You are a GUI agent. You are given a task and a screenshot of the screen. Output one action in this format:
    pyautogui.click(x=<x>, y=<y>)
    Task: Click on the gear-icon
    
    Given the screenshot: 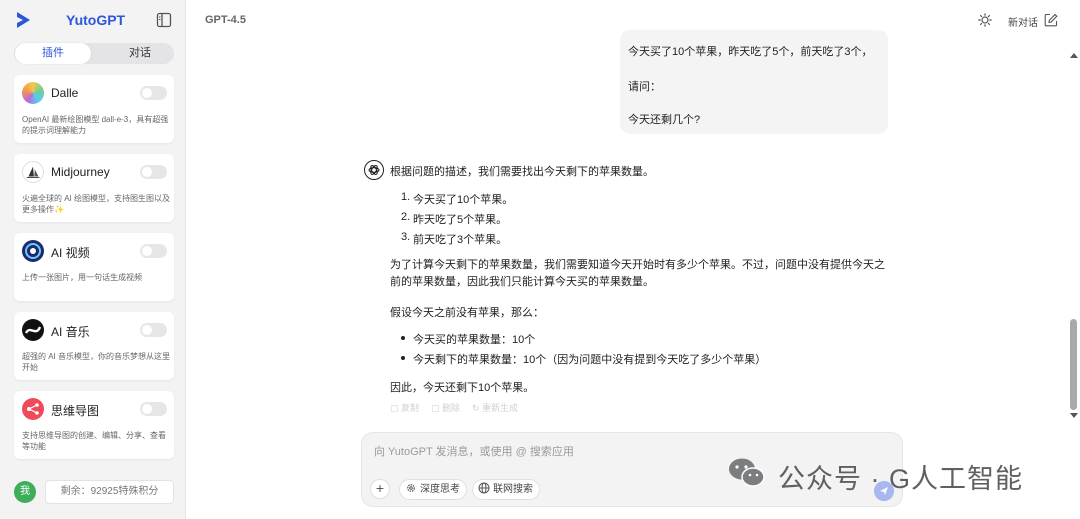 What is the action you would take?
    pyautogui.click(x=411, y=488)
    